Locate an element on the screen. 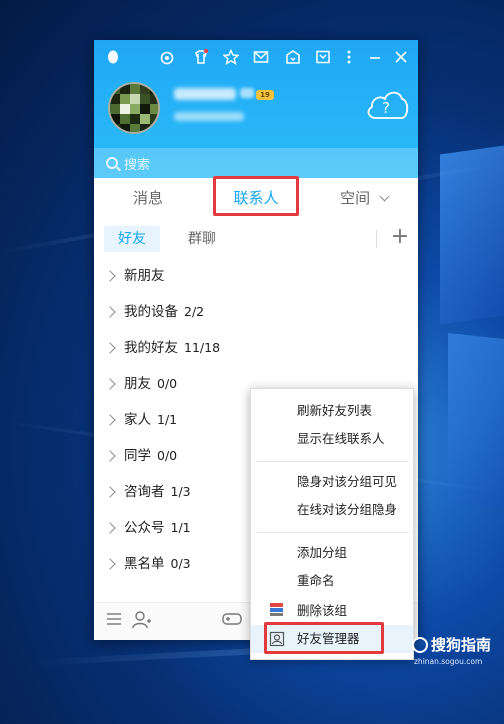 This screenshot has height=724, width=504. search-placeholder: 搜索 is located at coordinates (137, 165).